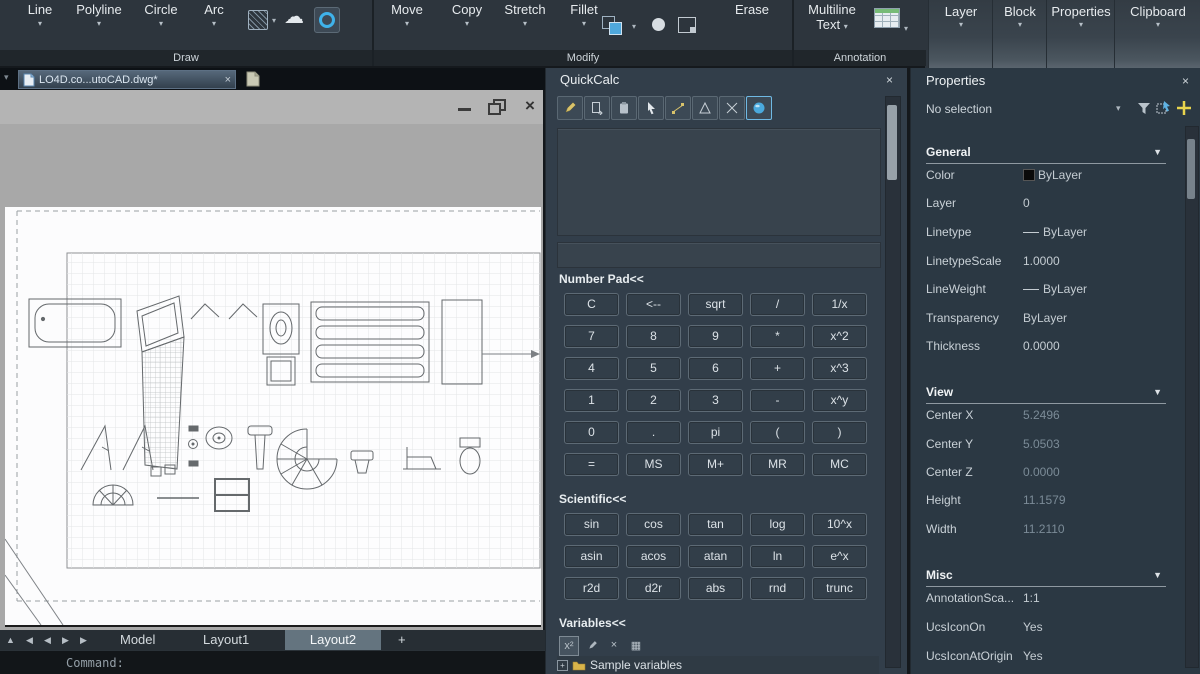 This screenshot has height=674, width=1200. What do you see at coordinates (732, 108) in the screenshot?
I see `intersection-icon` at bounding box center [732, 108].